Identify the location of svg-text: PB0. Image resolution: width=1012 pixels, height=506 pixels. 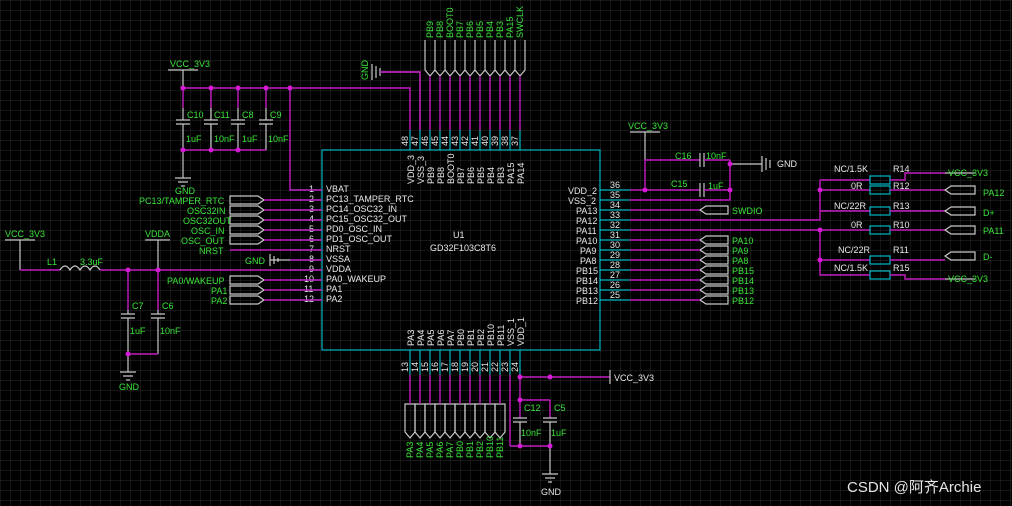
(461, 337).